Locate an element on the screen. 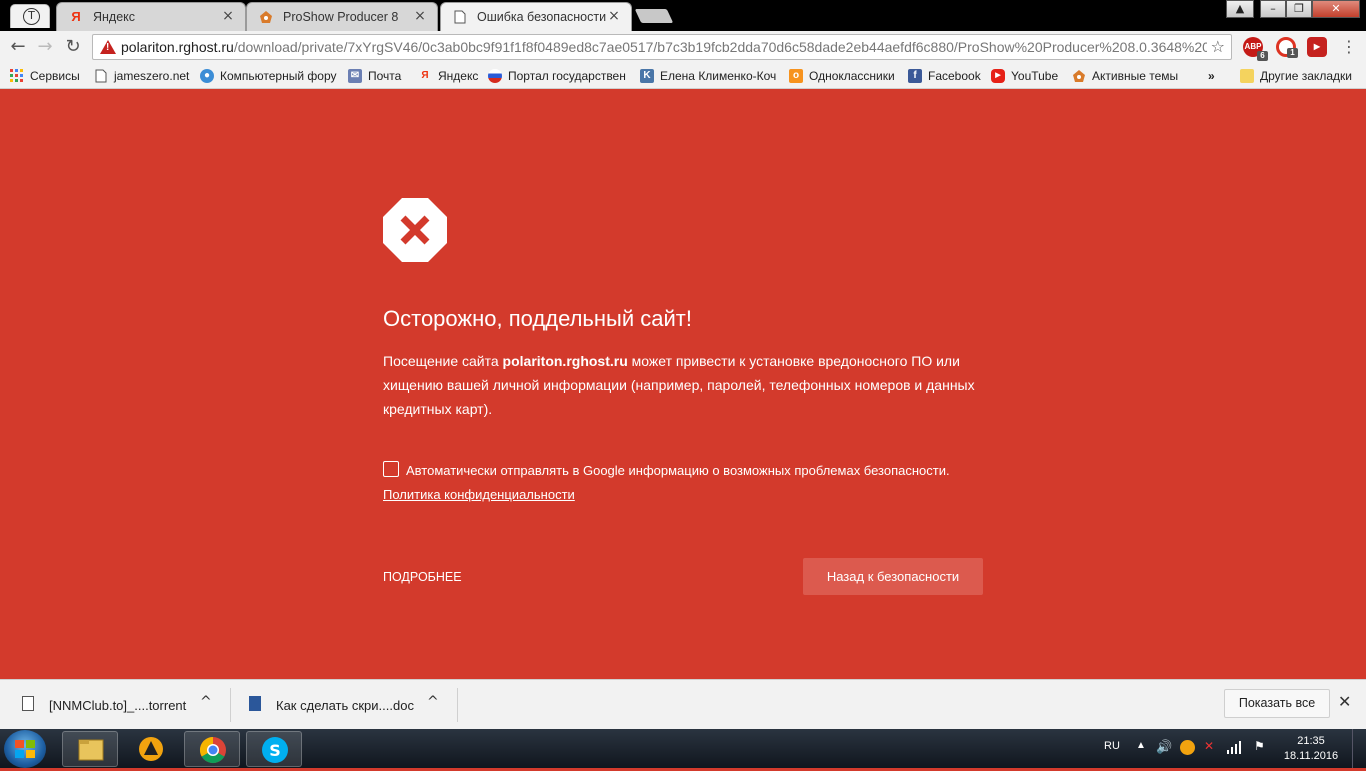 The image size is (1366, 771). show-desktop-button is located at coordinates (1359, 748).